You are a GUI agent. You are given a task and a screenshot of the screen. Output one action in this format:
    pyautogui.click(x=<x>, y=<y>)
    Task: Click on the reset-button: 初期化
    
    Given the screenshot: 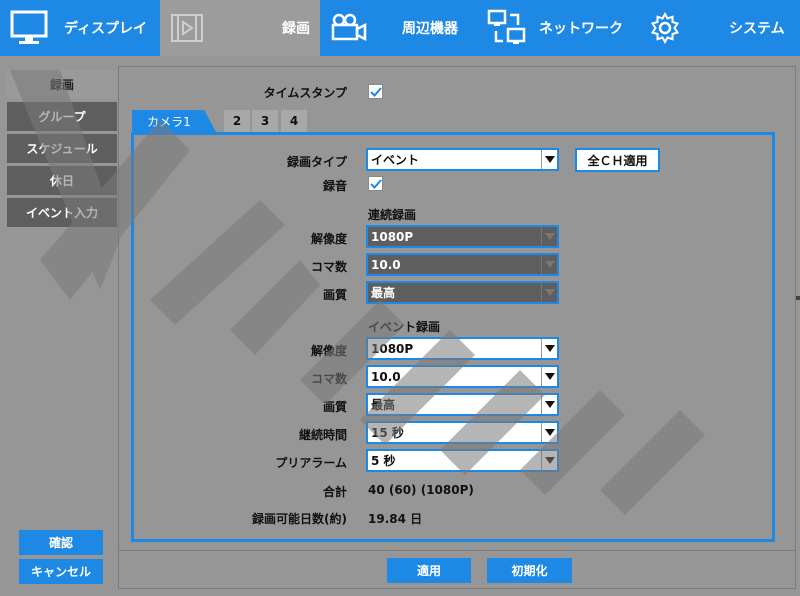 What is the action you would take?
    pyautogui.click(x=529, y=570)
    